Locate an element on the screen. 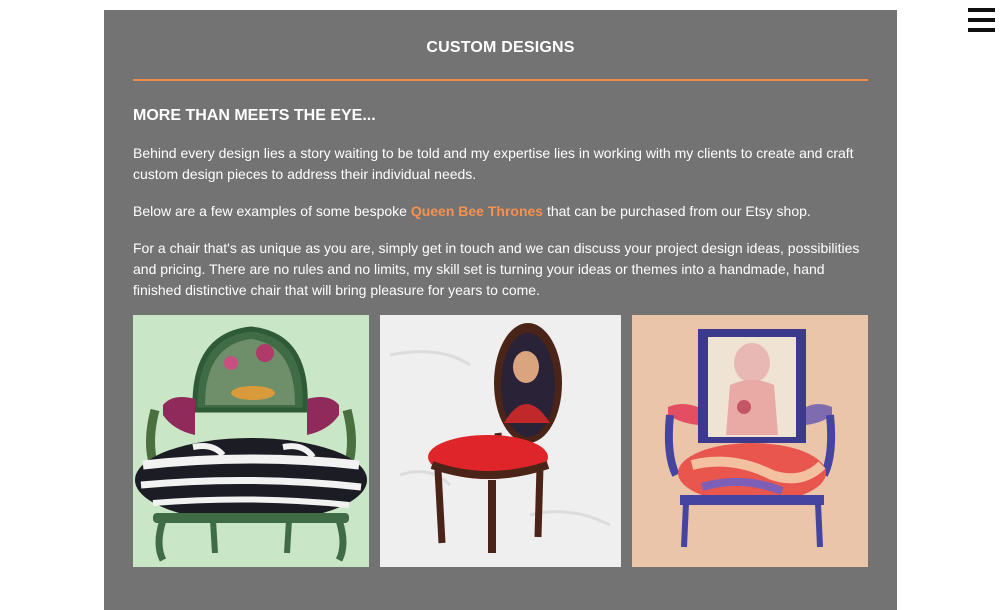 The width and height of the screenshot is (1000, 610). colorful-armchair-illustration is located at coordinates (750, 441).